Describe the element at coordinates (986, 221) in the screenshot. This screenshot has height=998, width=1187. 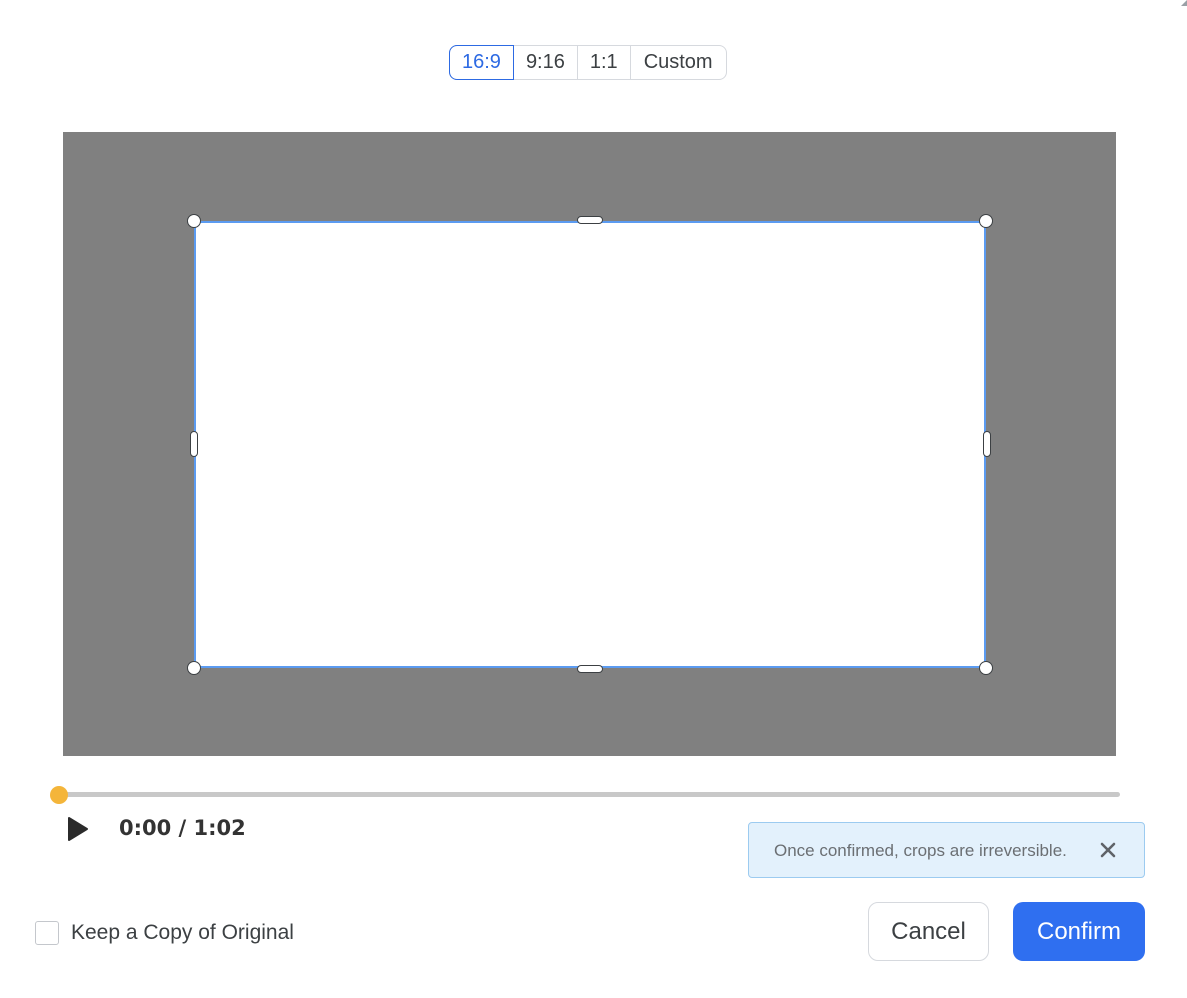
I see `crop-handle-top-right` at that location.